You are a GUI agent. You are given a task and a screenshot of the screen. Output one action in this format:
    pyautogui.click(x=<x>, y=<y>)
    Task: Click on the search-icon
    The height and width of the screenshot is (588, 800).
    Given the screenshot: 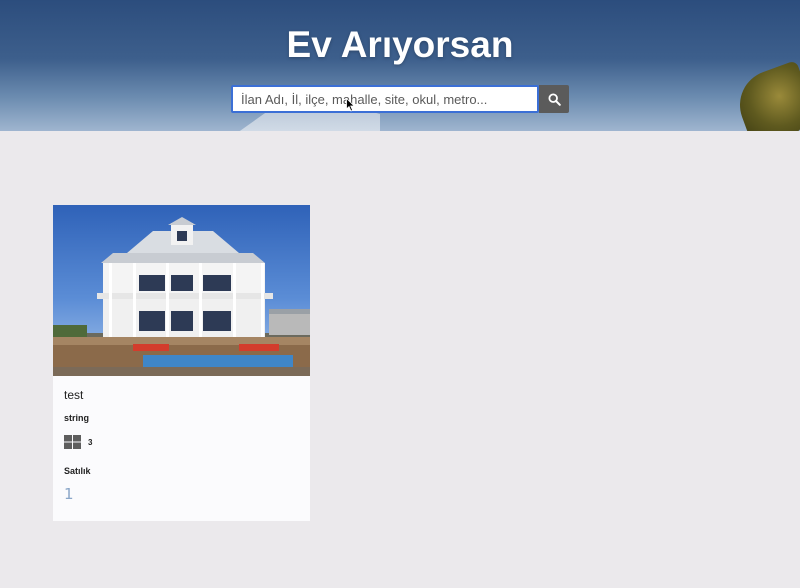 What is the action you would take?
    pyautogui.click(x=554, y=99)
    